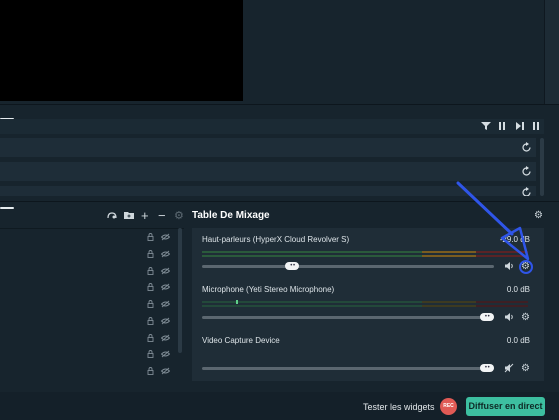 The image size is (559, 420). What do you see at coordinates (502, 127) in the screenshot?
I see `pause-icon` at bounding box center [502, 127].